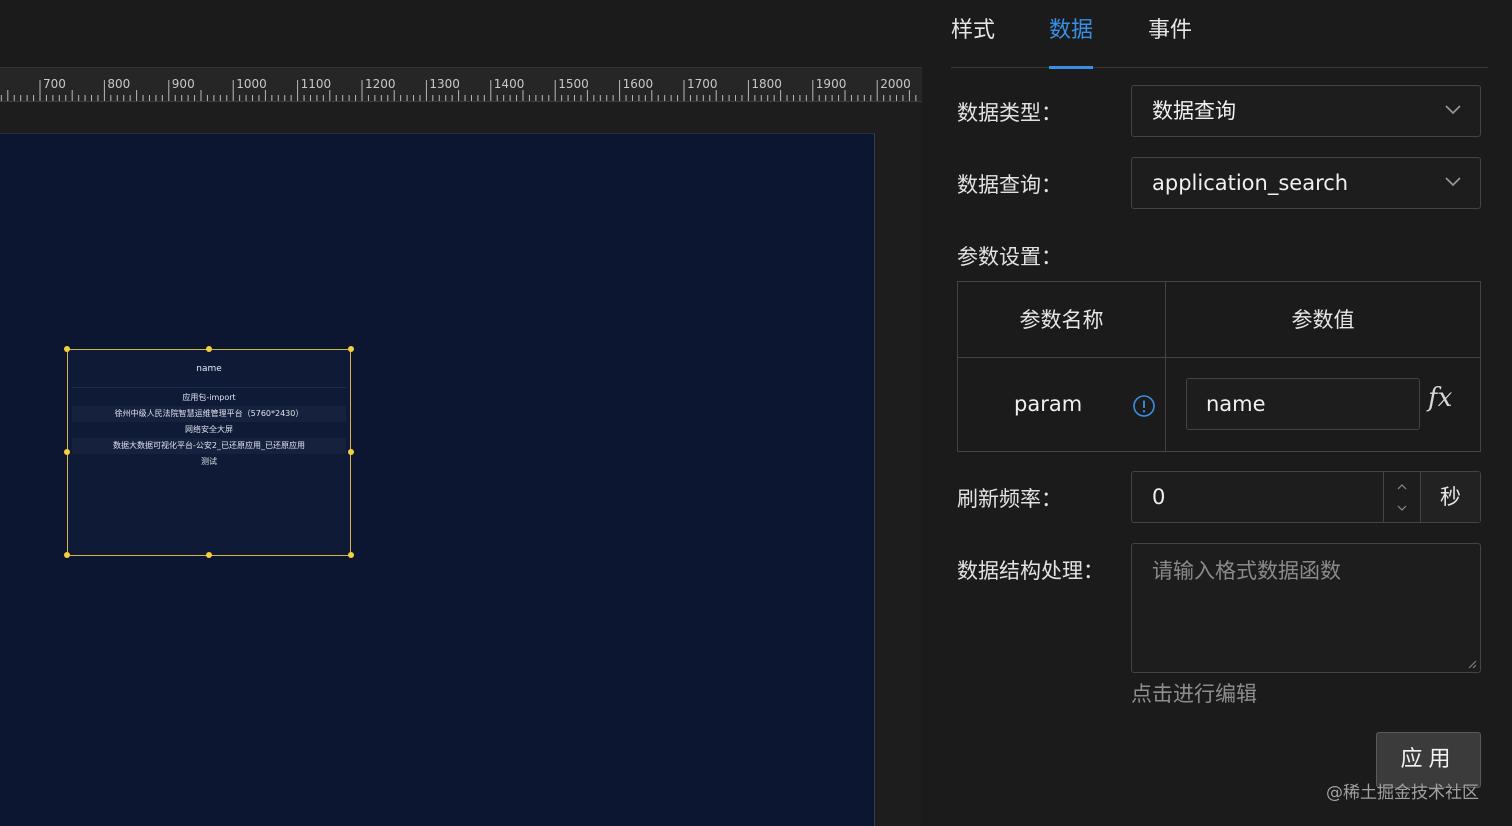 The width and height of the screenshot is (1512, 826). I want to click on info-icon, so click(1144, 406).